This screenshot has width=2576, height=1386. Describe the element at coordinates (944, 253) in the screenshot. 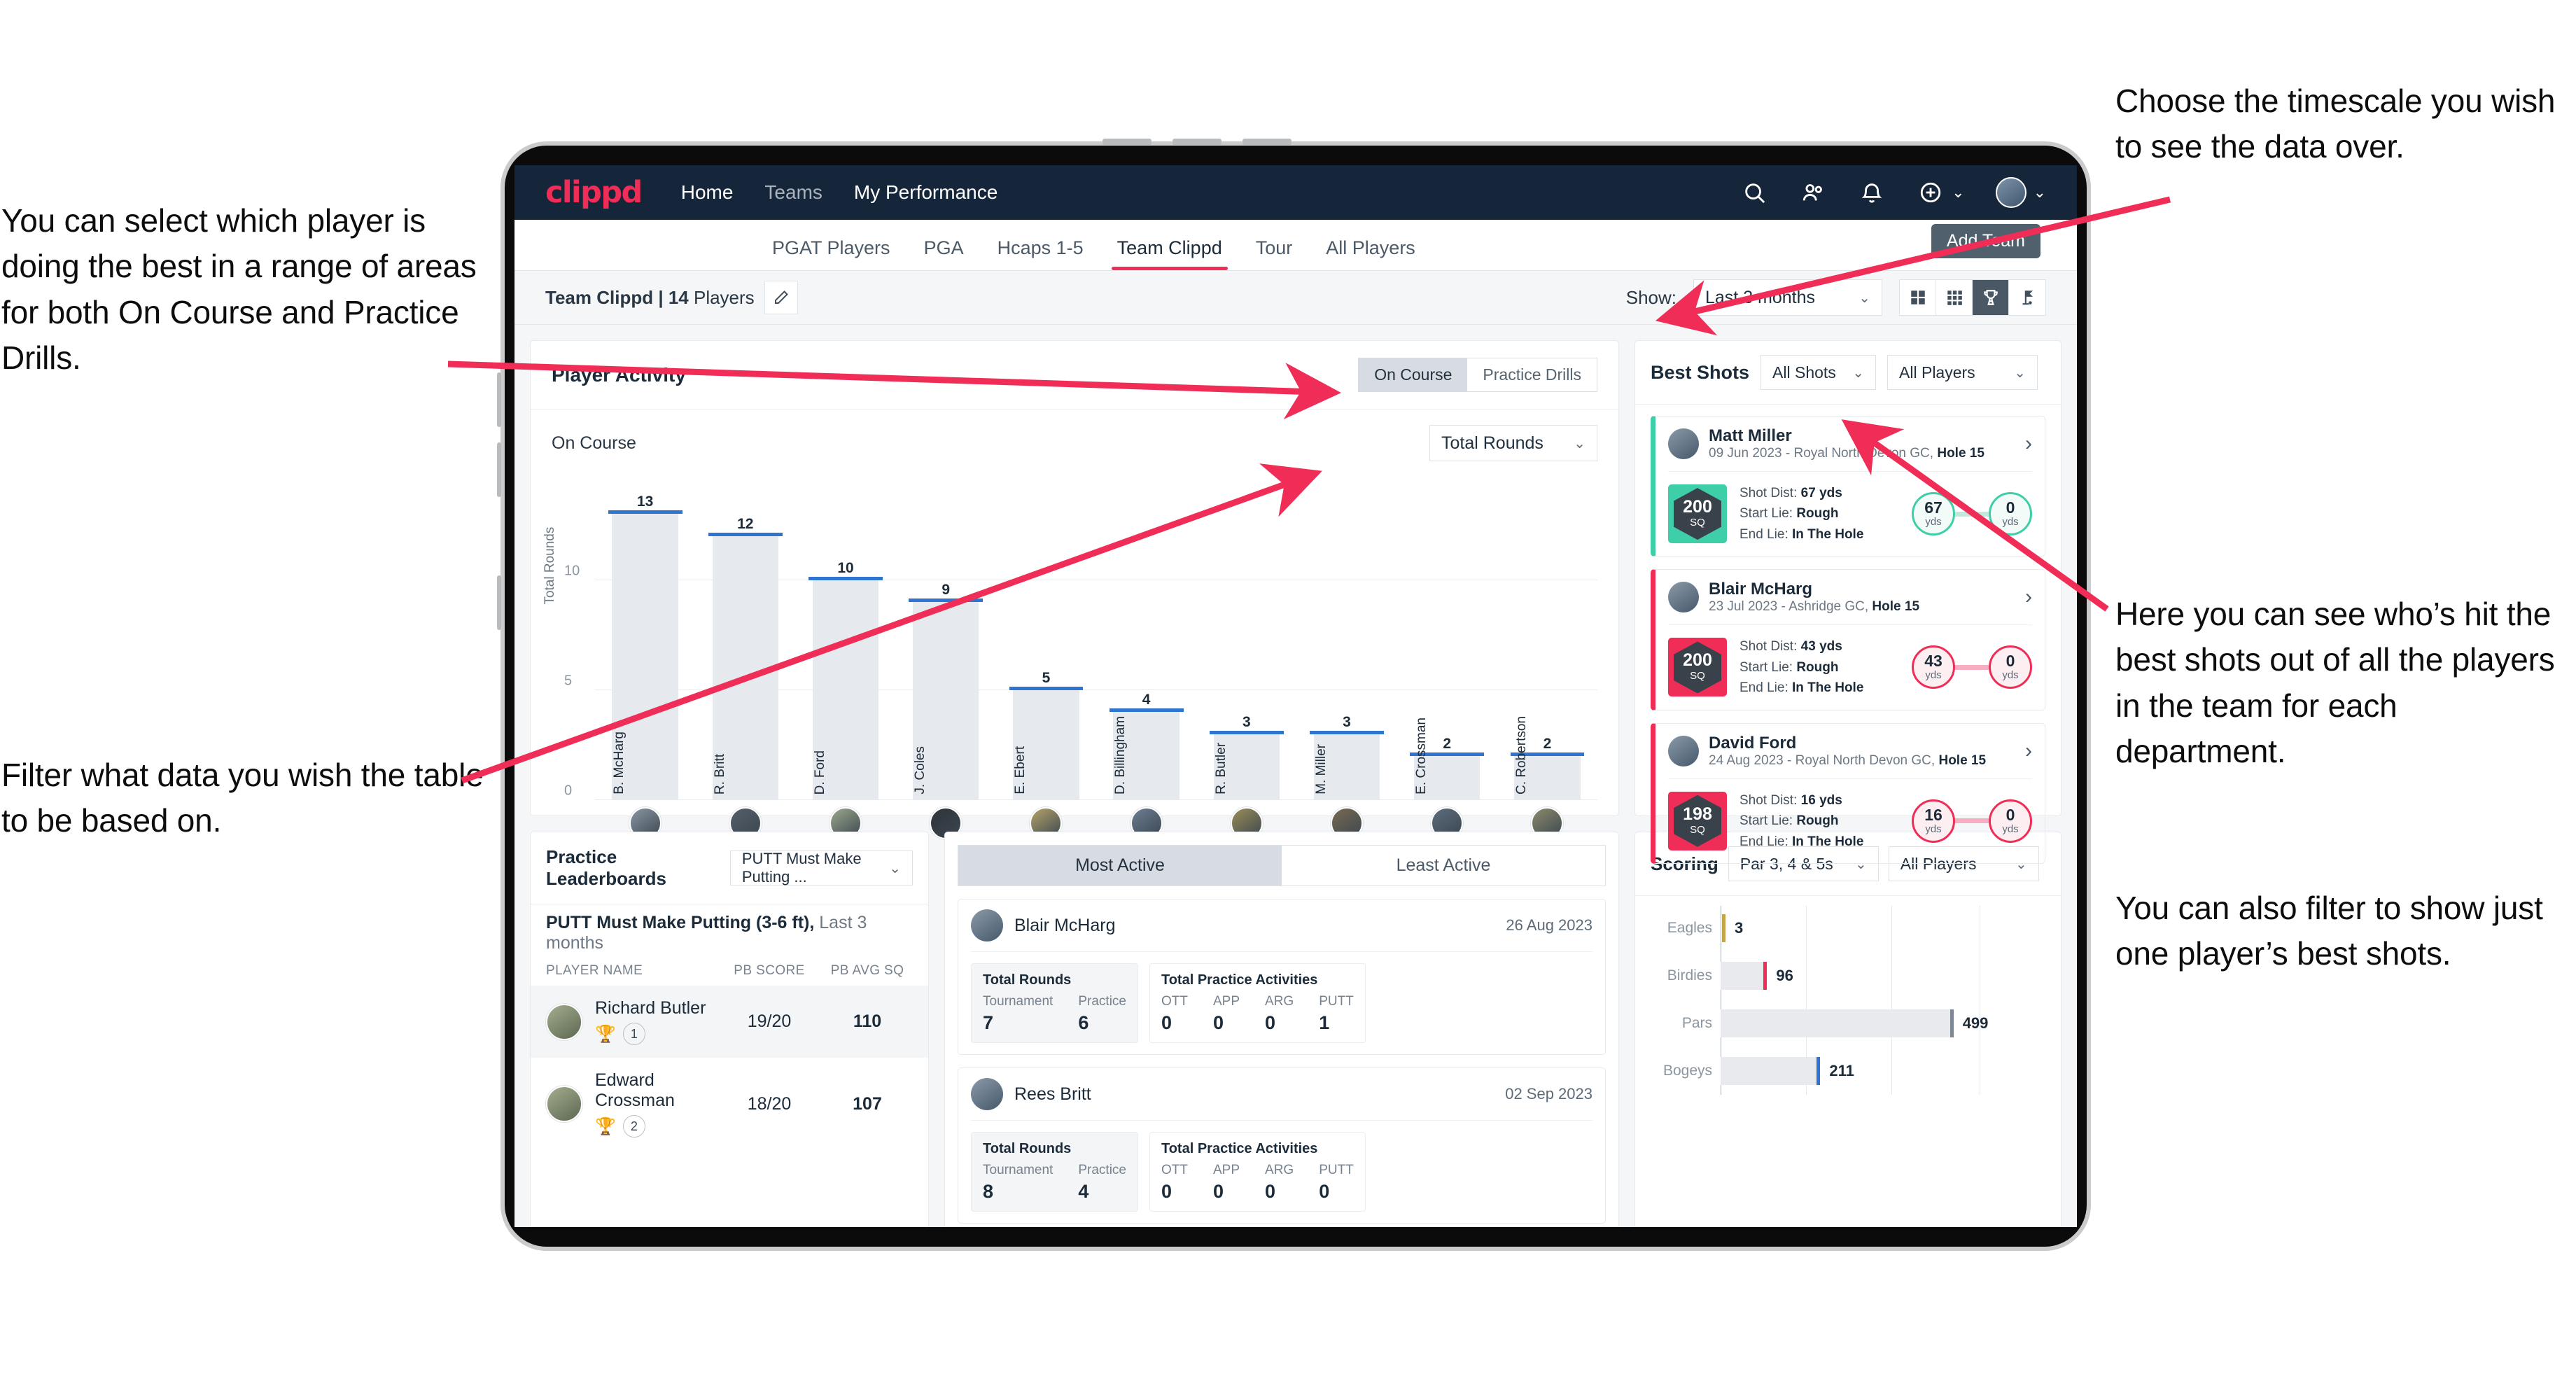

I see `tab-pga: PGA` at that location.